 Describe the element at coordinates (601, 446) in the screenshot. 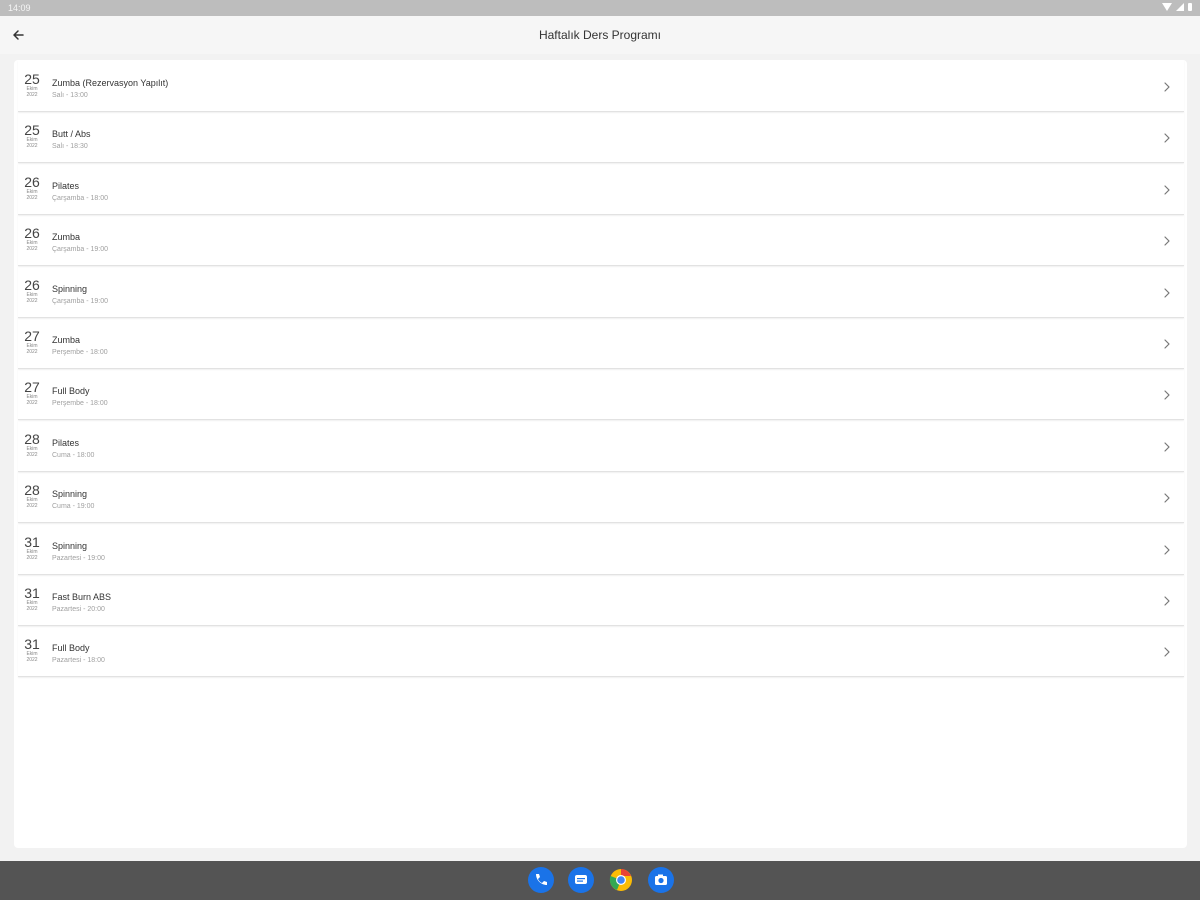

I see `class-list-item: 28 Ekim 2022 Pilates Cuma - 18:00` at that location.